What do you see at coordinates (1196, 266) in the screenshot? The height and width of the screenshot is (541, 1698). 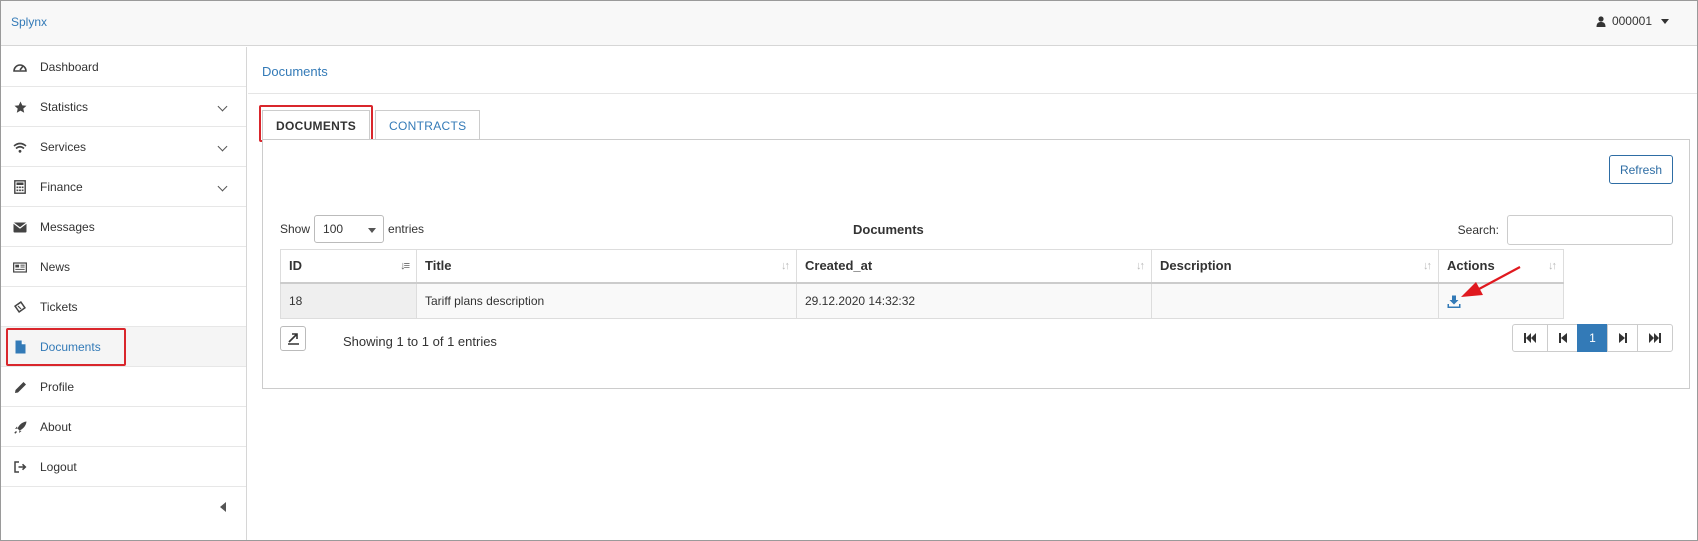 I see `column-label: Description` at bounding box center [1196, 266].